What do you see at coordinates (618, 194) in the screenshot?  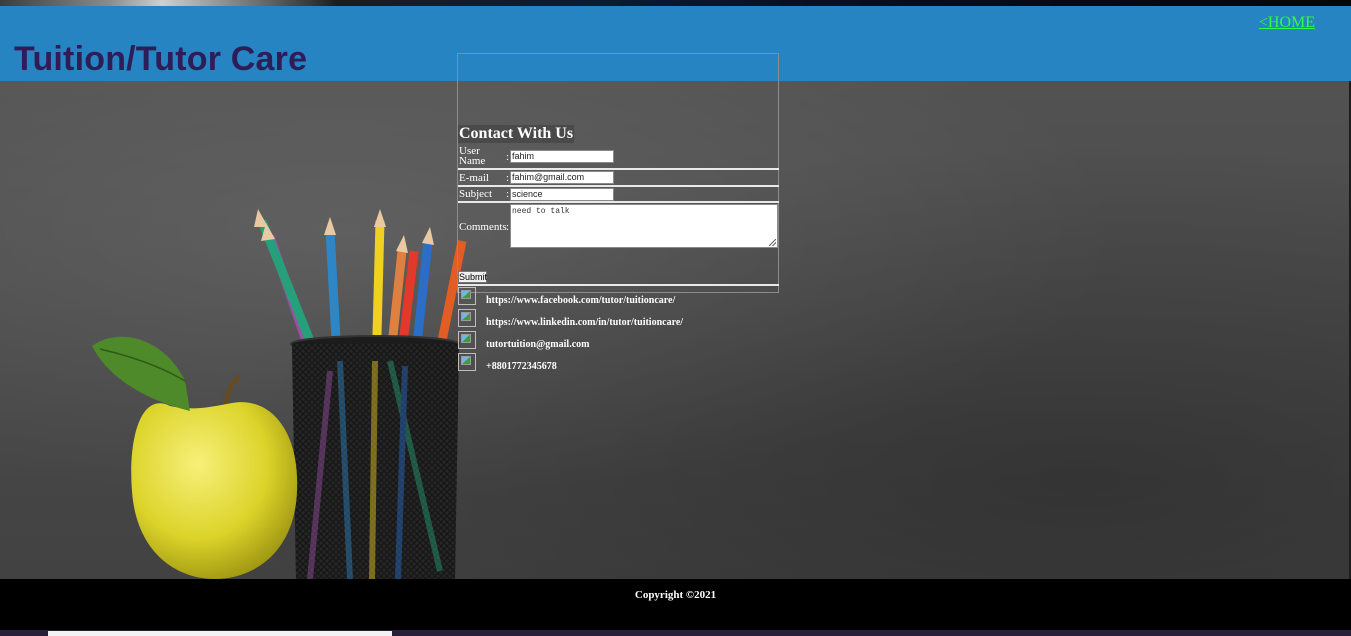 I see `subject-row: Subject : science` at bounding box center [618, 194].